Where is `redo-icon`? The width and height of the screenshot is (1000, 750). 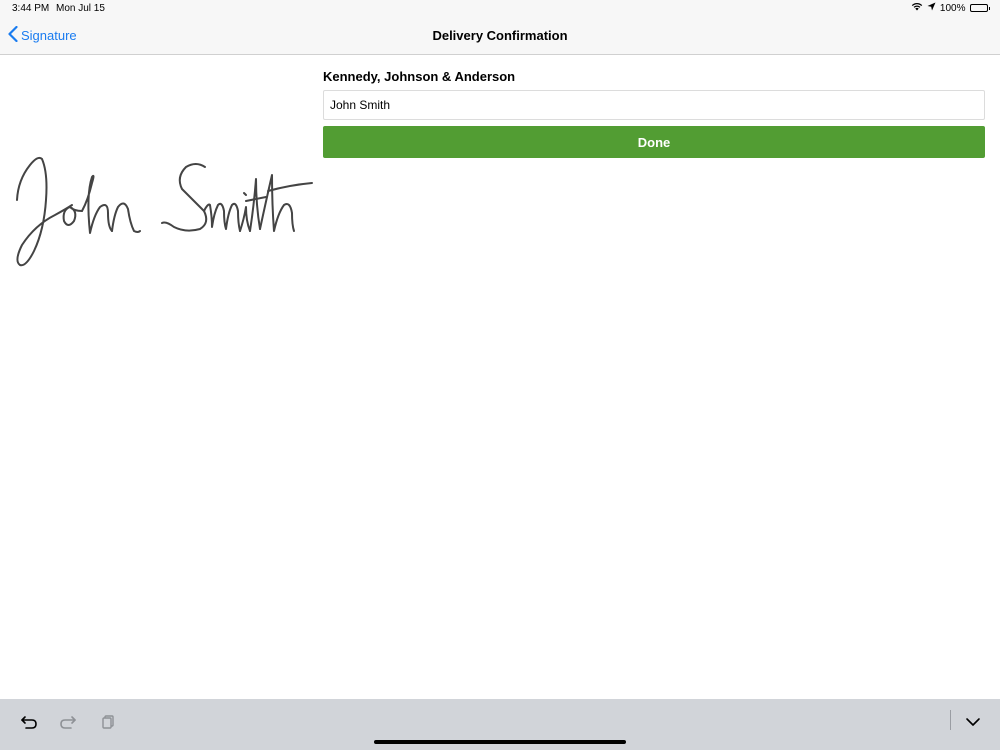 redo-icon is located at coordinates (68, 722).